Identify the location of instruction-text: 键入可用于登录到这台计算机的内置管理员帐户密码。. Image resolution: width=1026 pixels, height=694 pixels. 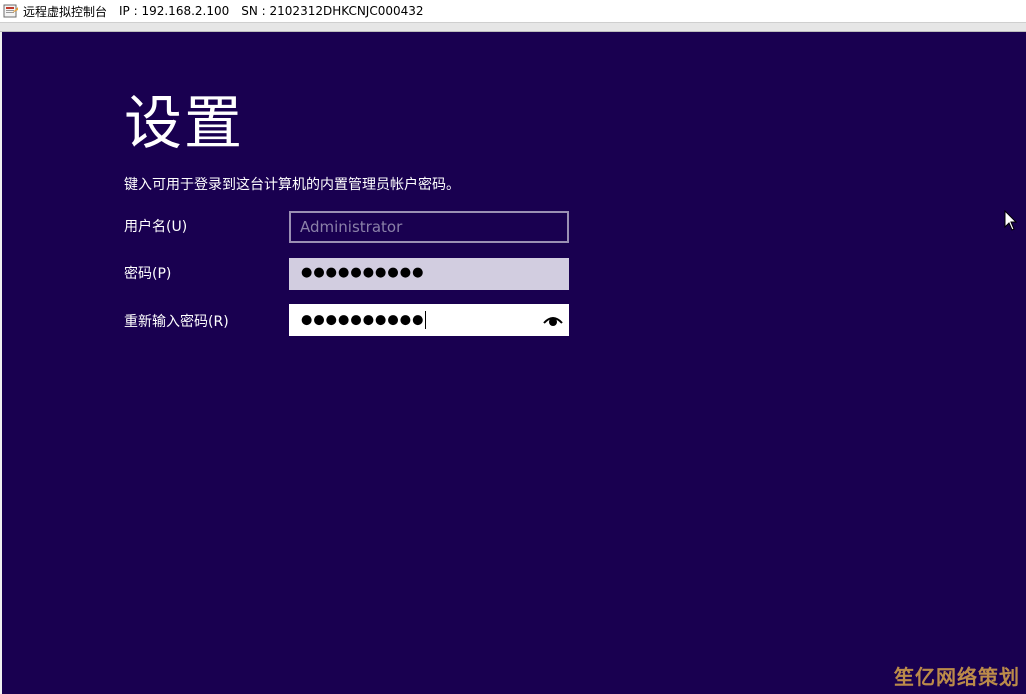
(292, 185).